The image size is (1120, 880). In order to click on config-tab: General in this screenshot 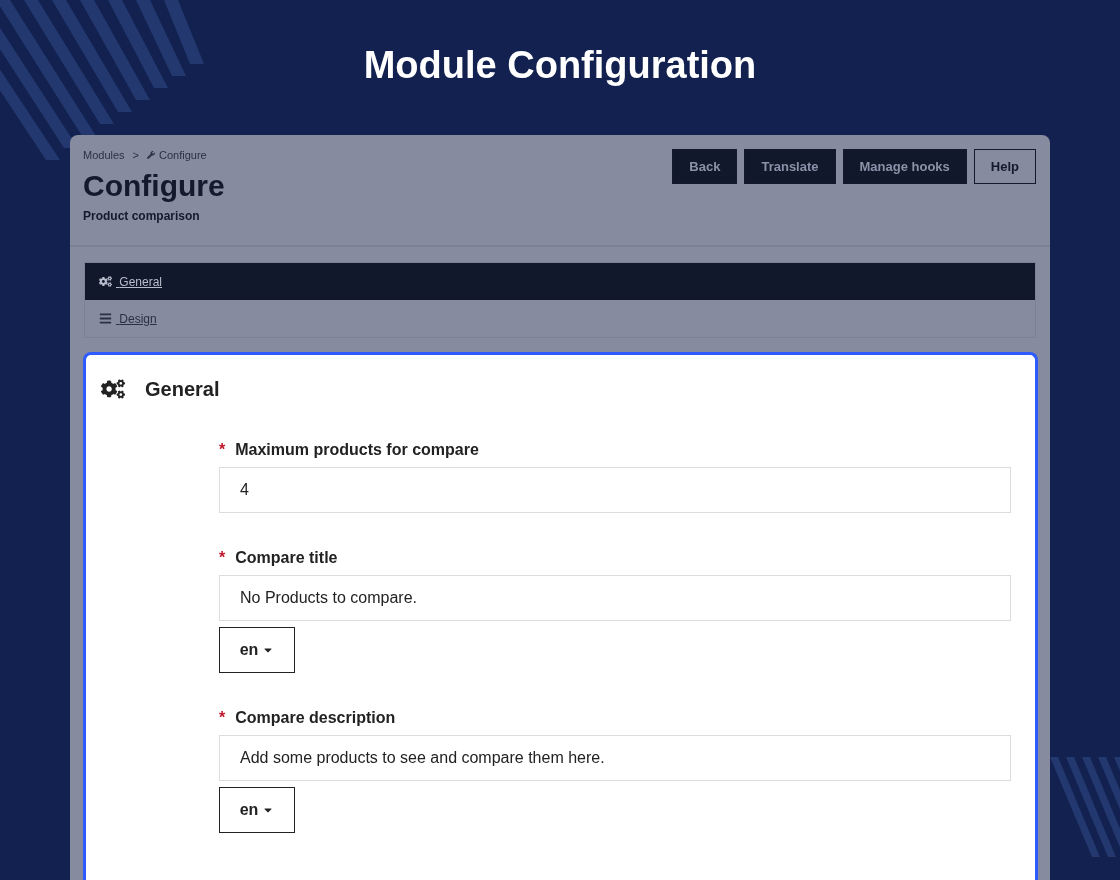, I will do `click(560, 281)`.